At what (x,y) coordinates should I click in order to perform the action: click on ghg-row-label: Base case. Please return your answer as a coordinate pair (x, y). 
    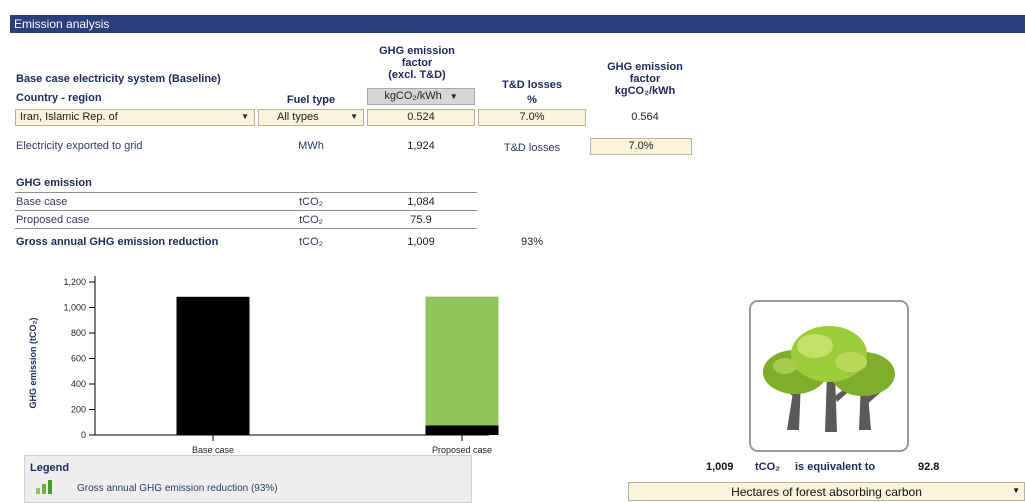
    Looking at the image, I should click on (42, 202).